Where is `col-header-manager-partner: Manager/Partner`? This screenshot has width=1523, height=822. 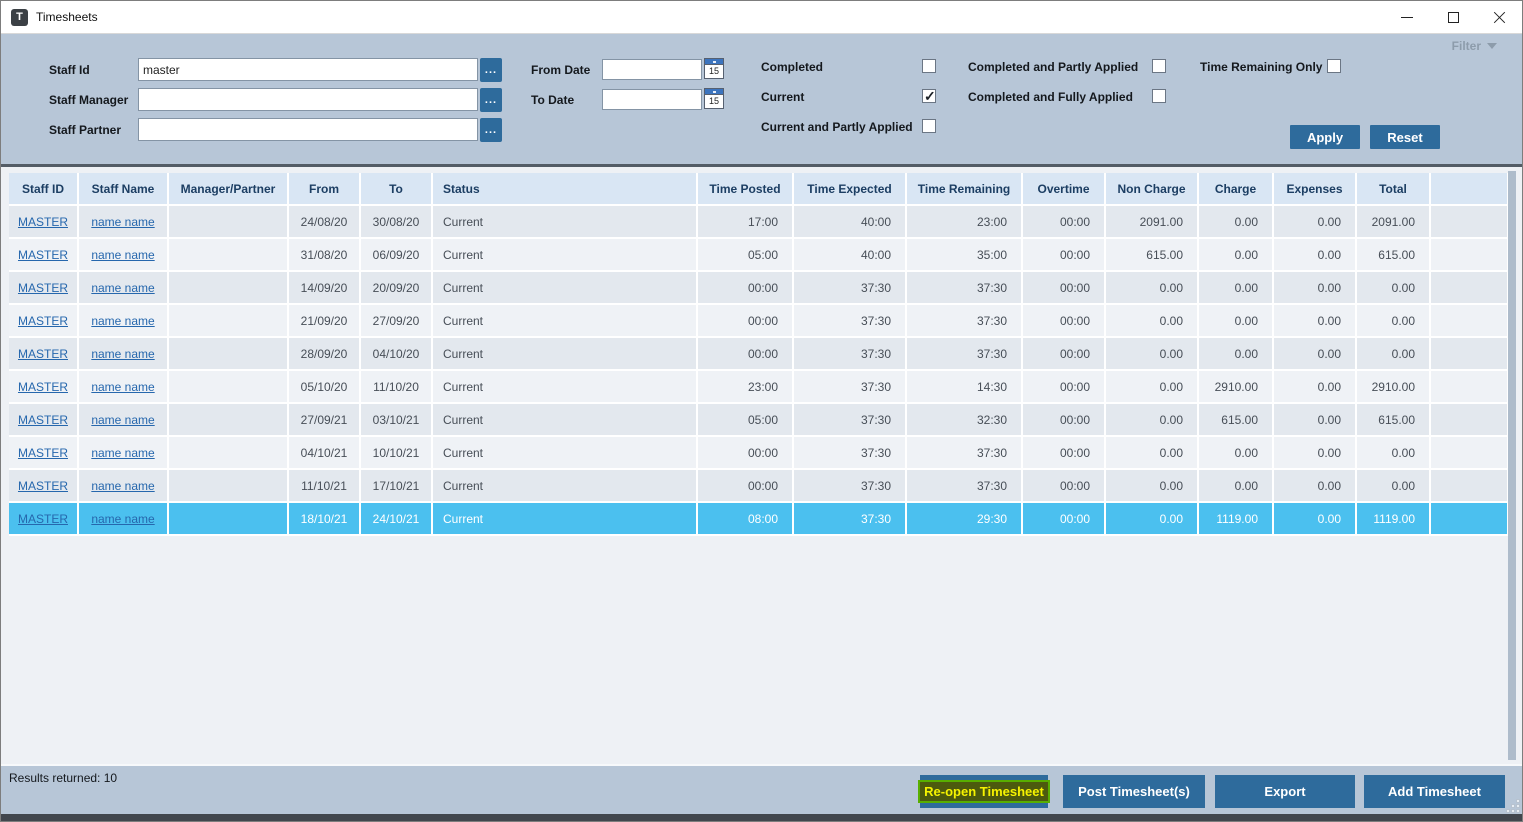
col-header-manager-partner: Manager/Partner is located at coordinates (229, 189).